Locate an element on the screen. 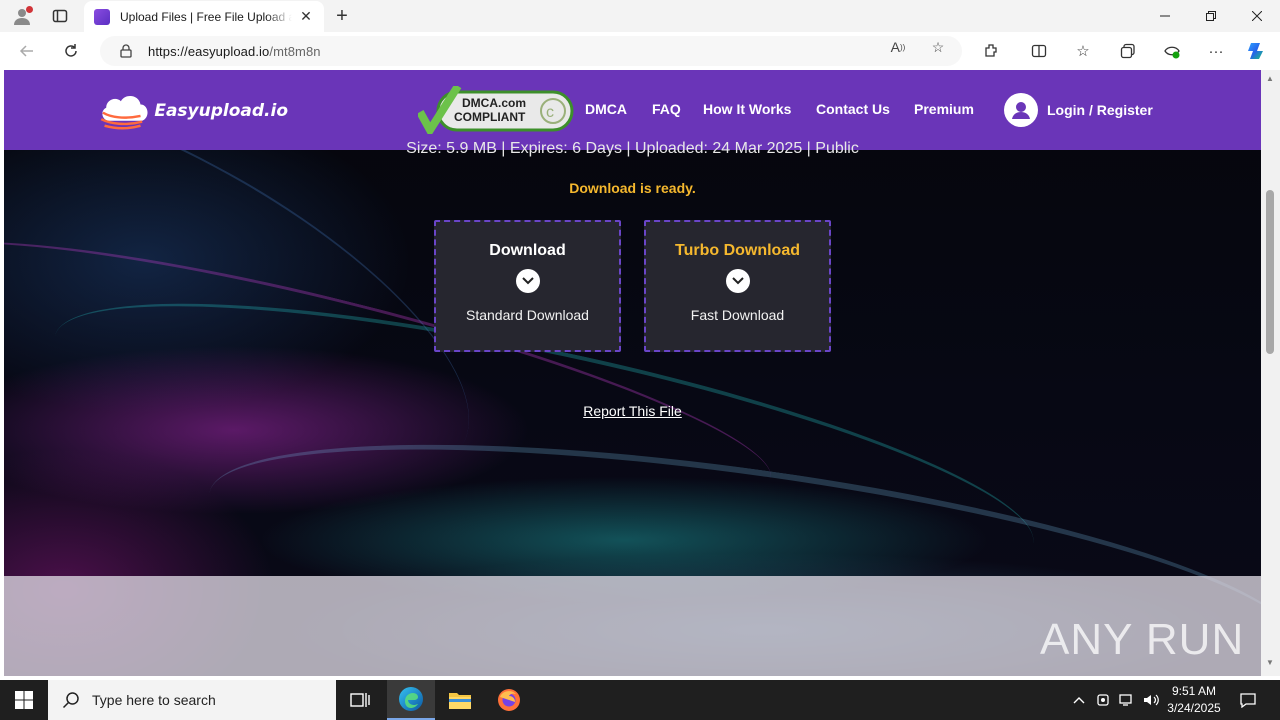 This screenshot has width=1280, height=720. url-path: /mt8m8n is located at coordinates (295, 51).